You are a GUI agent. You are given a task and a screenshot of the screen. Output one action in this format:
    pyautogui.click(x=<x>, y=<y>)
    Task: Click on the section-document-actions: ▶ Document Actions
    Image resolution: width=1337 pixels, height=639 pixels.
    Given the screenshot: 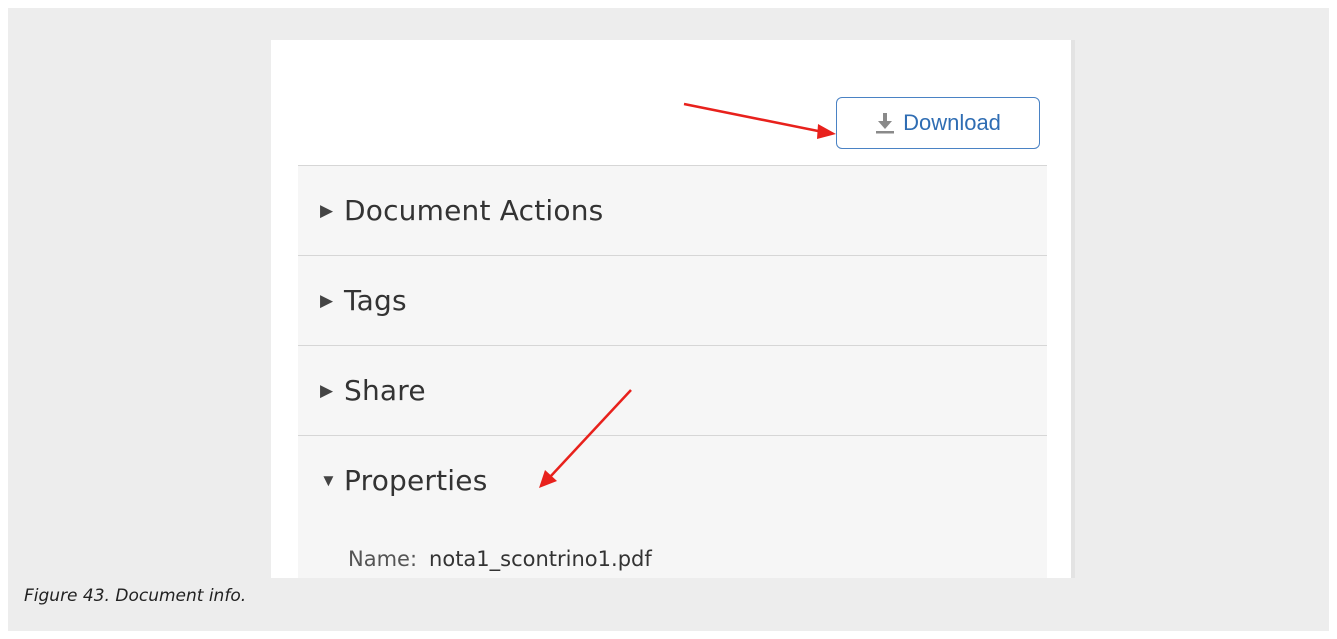 What is the action you would take?
    pyautogui.click(x=672, y=210)
    